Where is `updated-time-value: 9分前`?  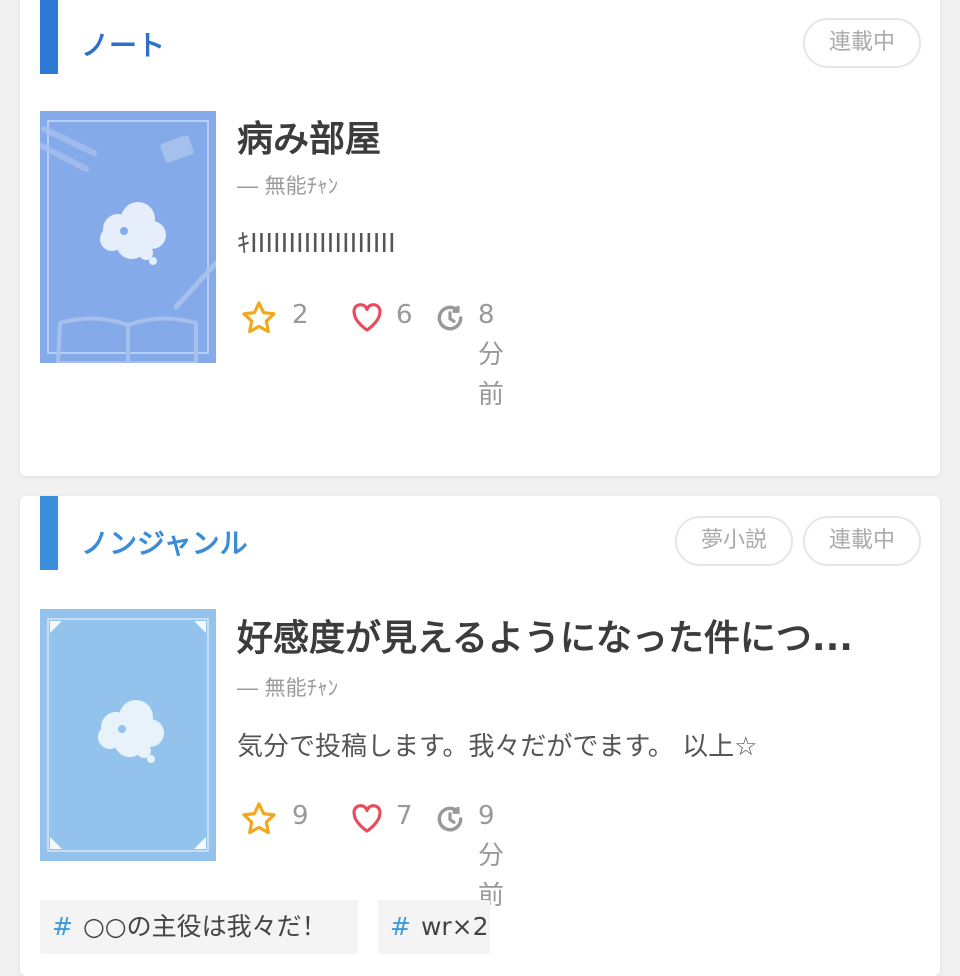
updated-time-value: 9分前 is located at coordinates (491, 856).